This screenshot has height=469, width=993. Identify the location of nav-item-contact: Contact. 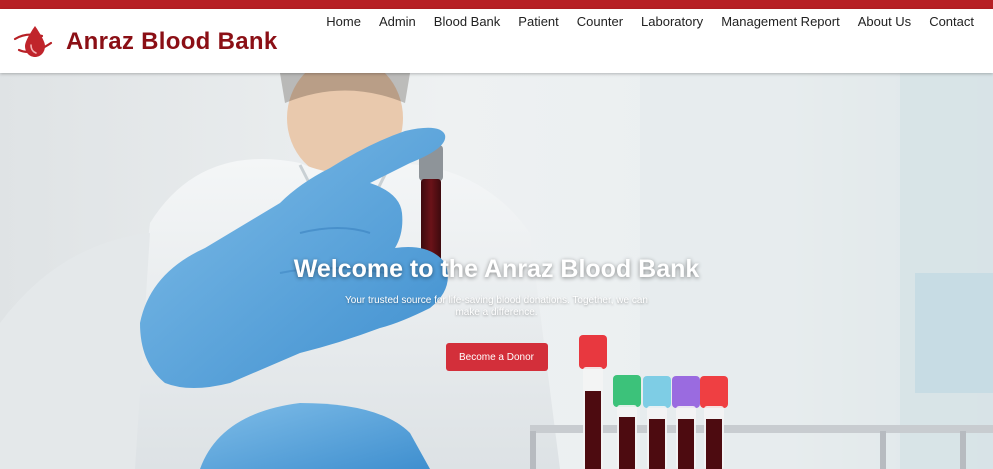
(942, 22).